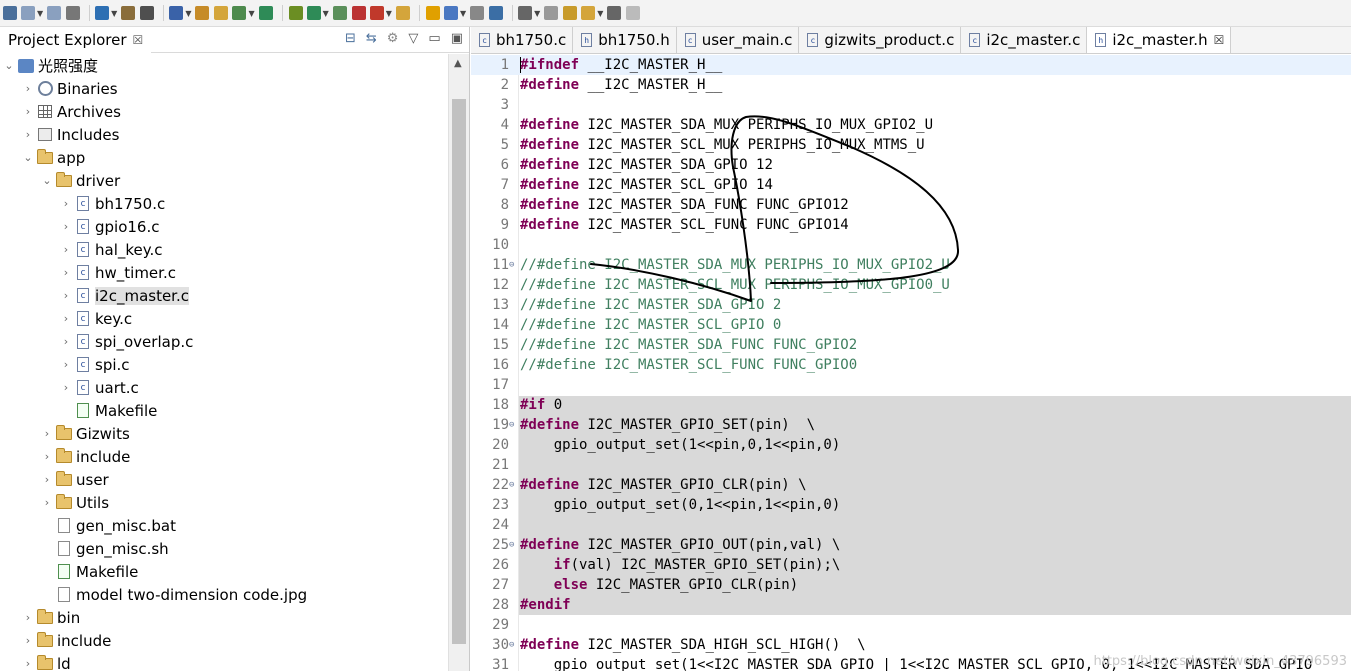 This screenshot has height=671, width=1351. Describe the element at coordinates (911, 605) in the screenshot. I see `code-line: 28 #endif` at that location.